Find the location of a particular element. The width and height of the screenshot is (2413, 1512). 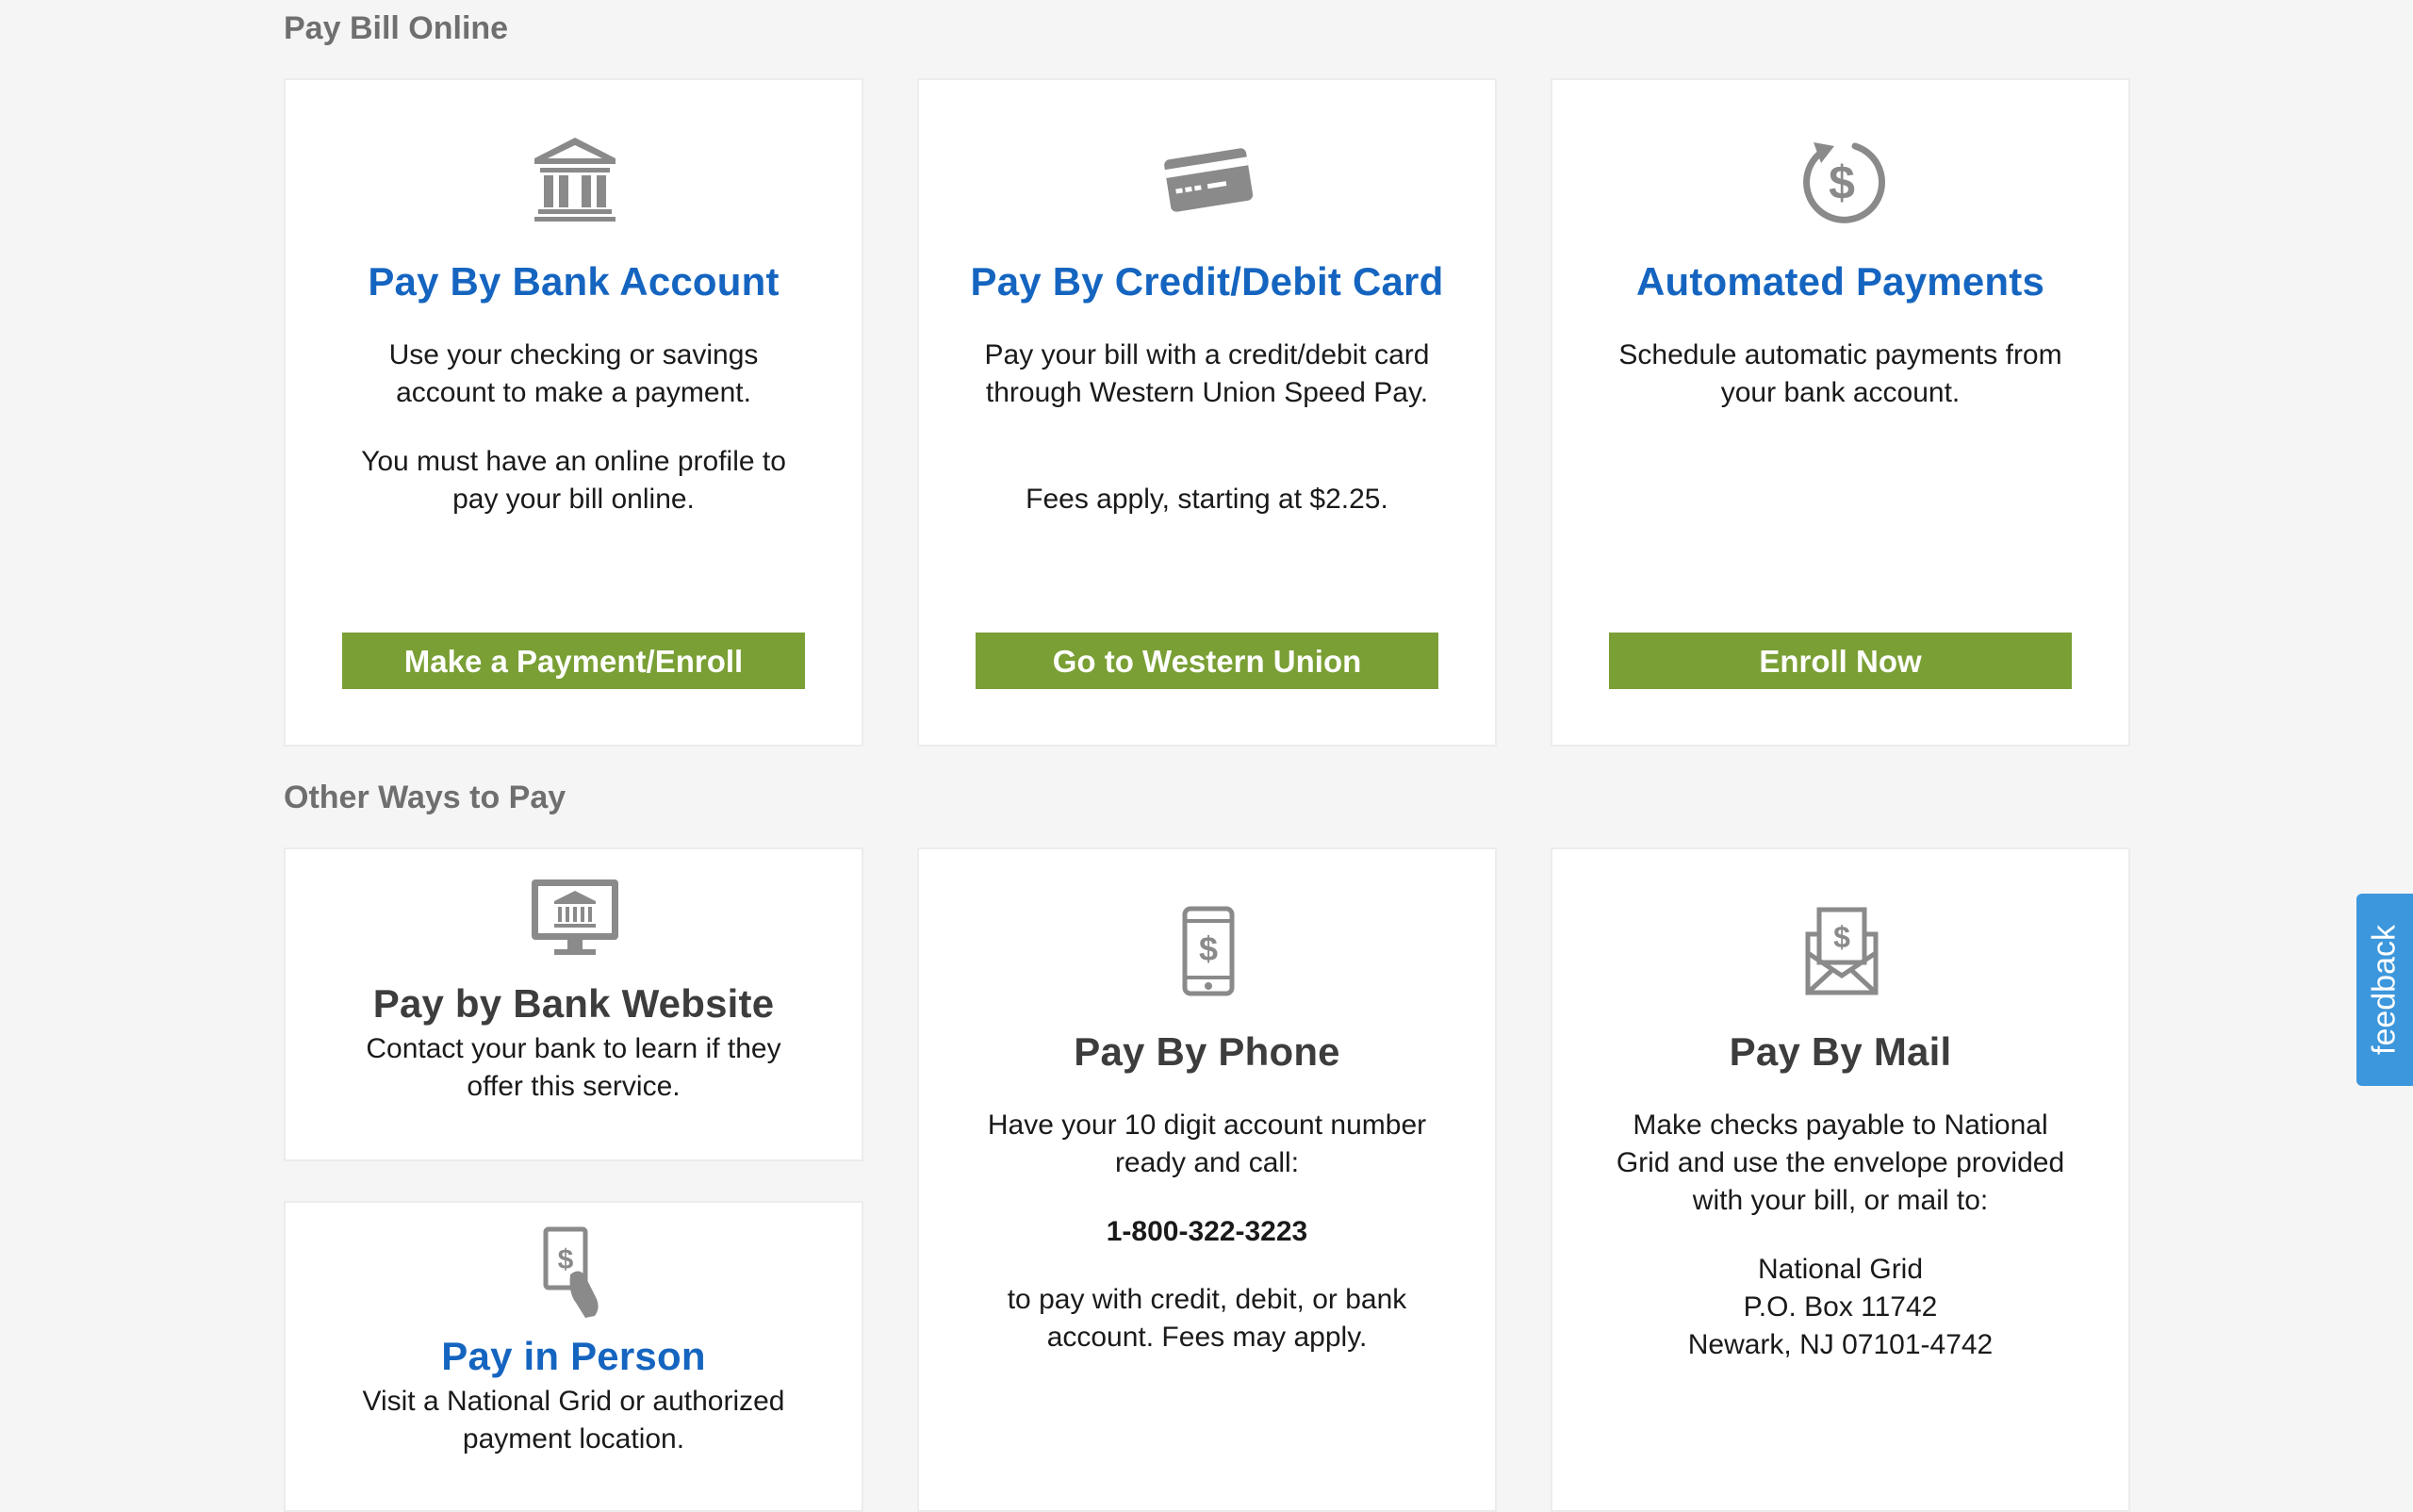

credit-card-icon is located at coordinates (1209, 180).